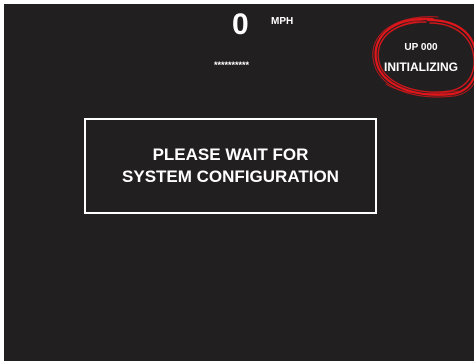 The width and height of the screenshot is (476, 363). Describe the element at coordinates (230, 176) in the screenshot. I see `message-line-2: SYSTEM CONFIGURATION` at that location.